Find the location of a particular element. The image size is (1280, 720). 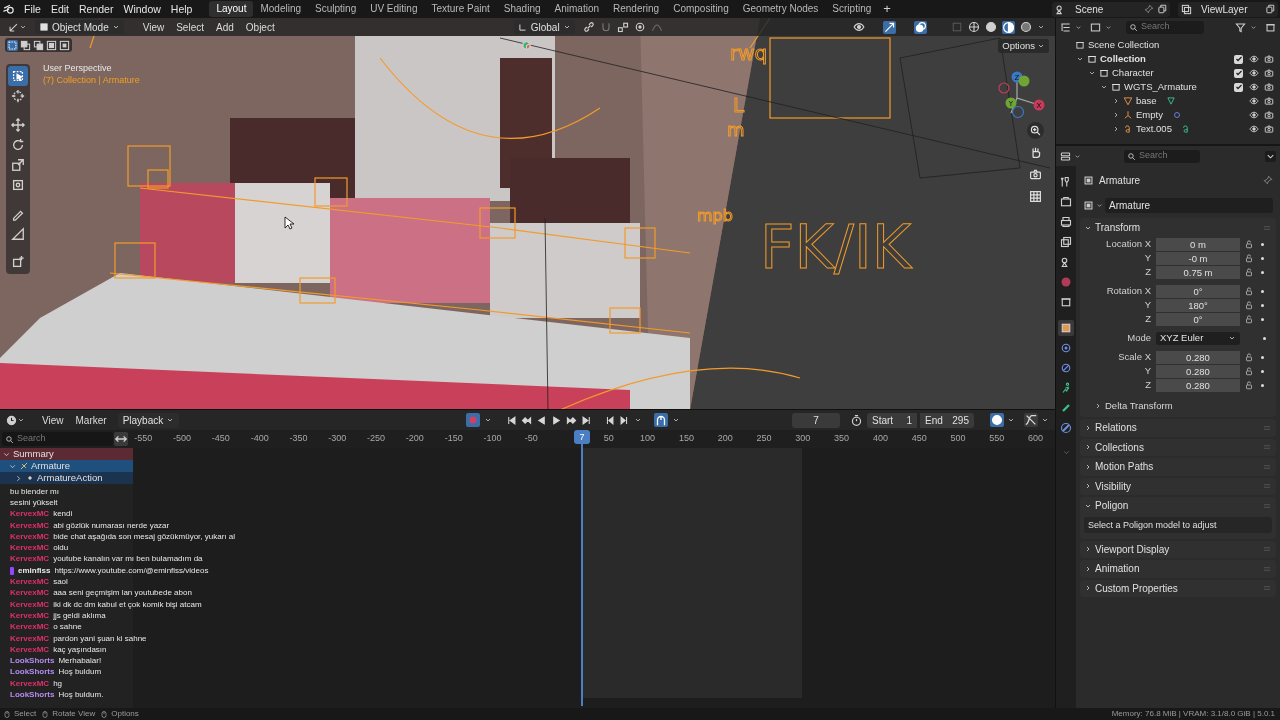

mode-dropdown: Object Mode is located at coordinates (79, 27).